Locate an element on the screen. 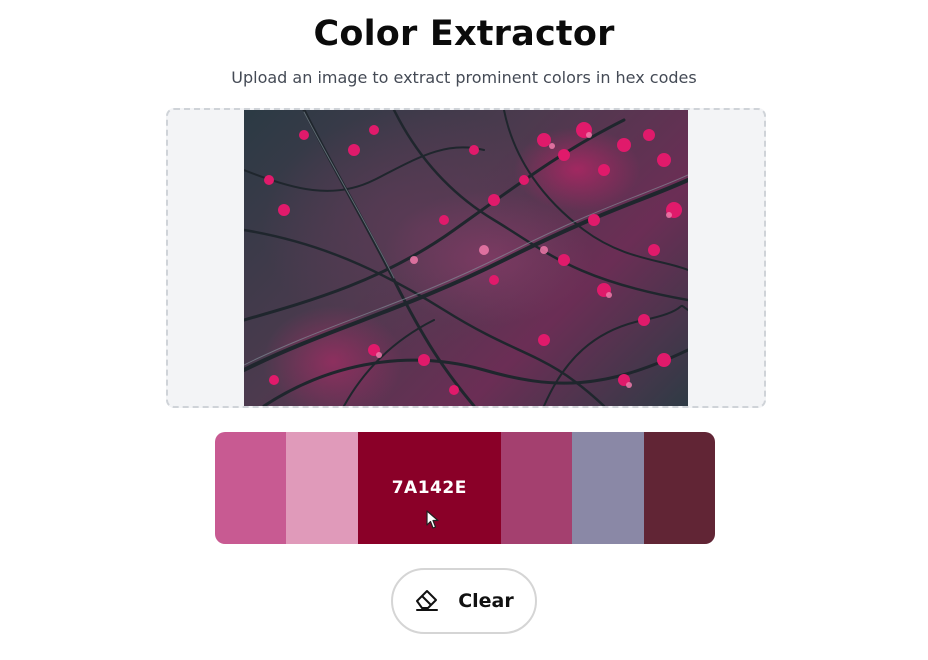  page-title: Color Extractor is located at coordinates (464, 34).